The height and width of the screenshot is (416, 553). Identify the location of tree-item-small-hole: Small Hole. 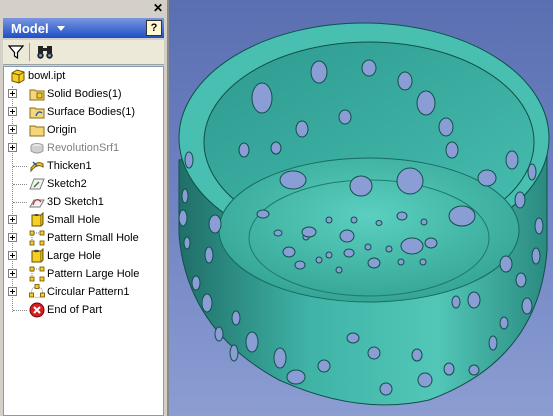
(84, 220).